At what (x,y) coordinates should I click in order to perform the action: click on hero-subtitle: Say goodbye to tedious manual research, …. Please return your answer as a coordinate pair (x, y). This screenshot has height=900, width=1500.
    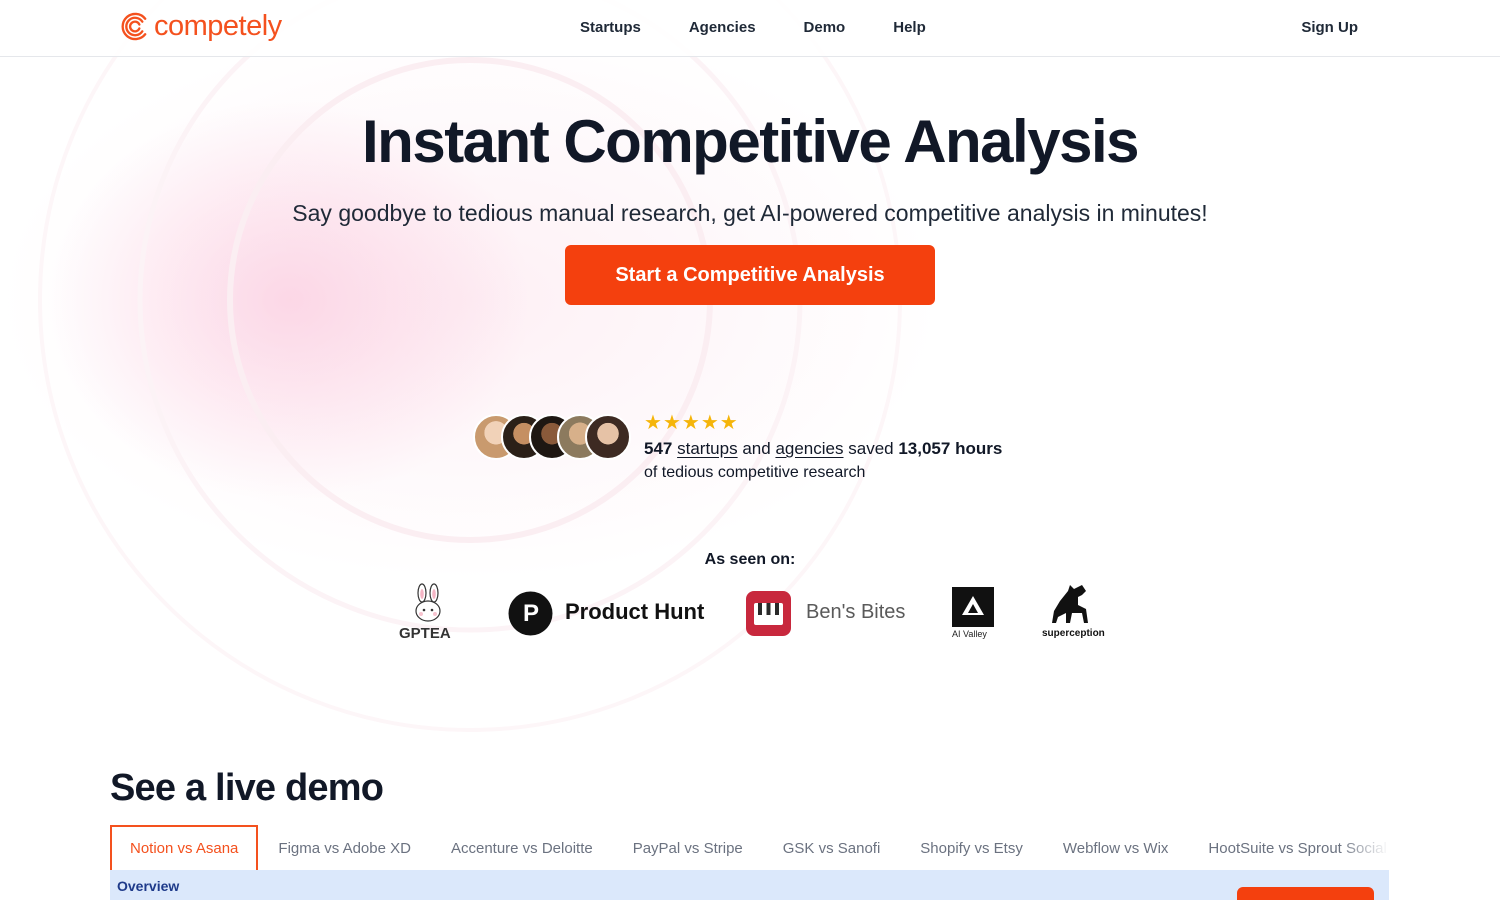
    Looking at the image, I should click on (750, 213).